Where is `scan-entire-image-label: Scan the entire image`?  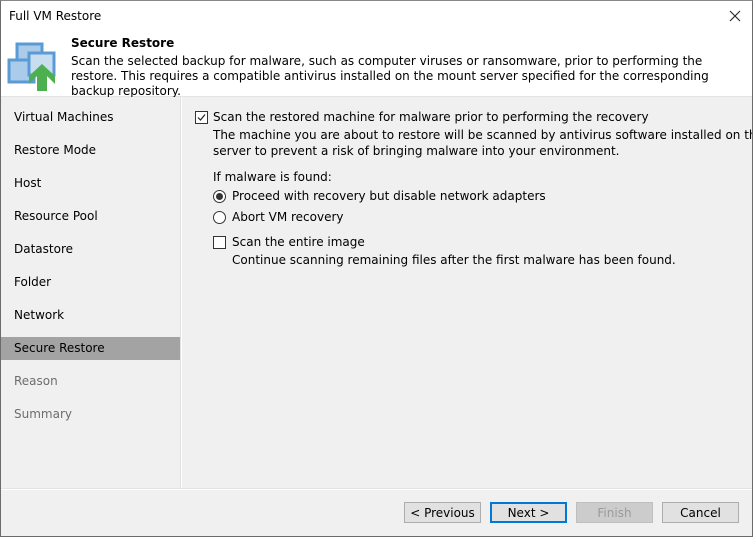 scan-entire-image-label: Scan the entire image is located at coordinates (298, 242).